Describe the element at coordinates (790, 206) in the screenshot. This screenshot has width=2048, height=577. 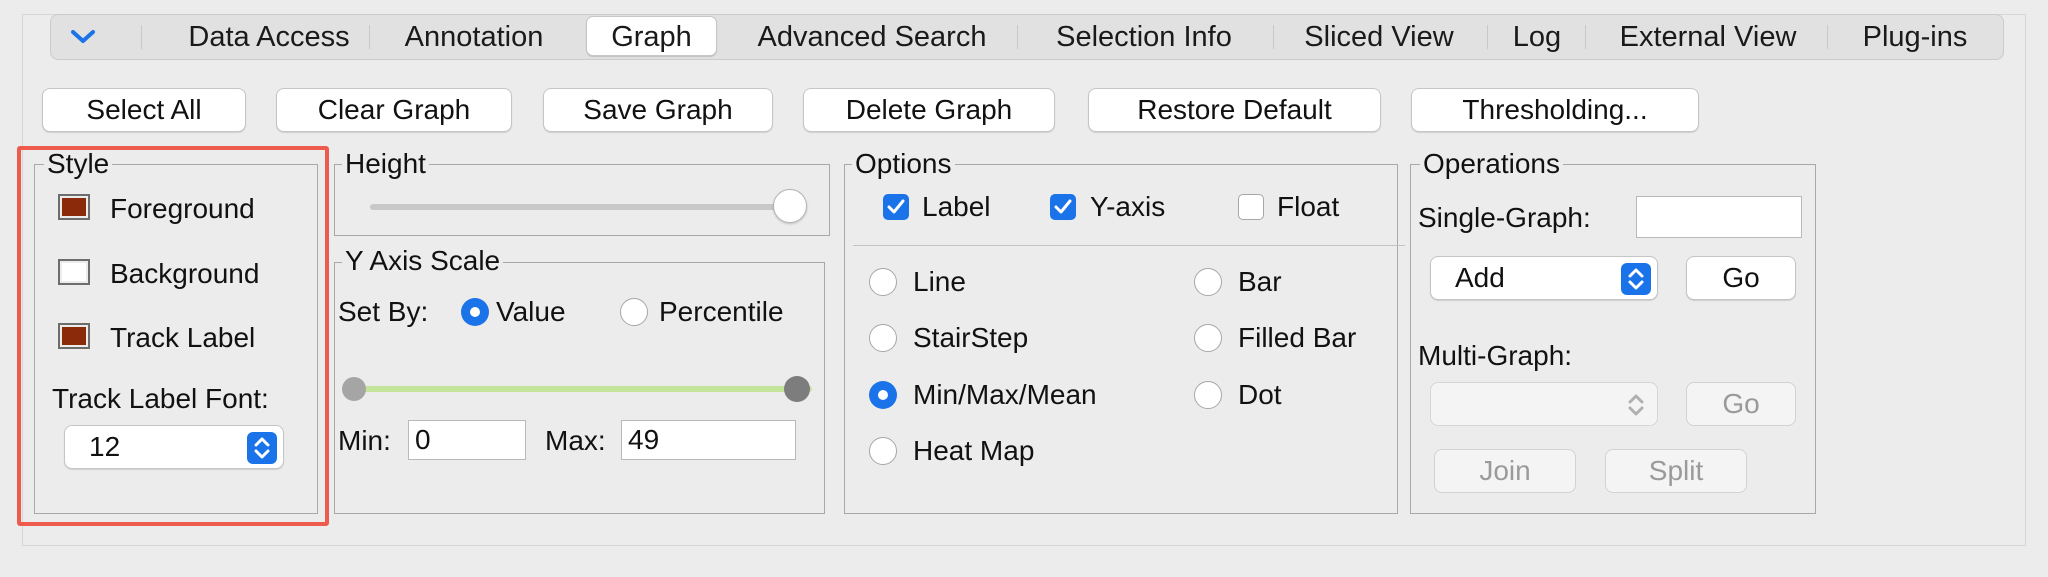
I see `height-slider-thumb` at that location.